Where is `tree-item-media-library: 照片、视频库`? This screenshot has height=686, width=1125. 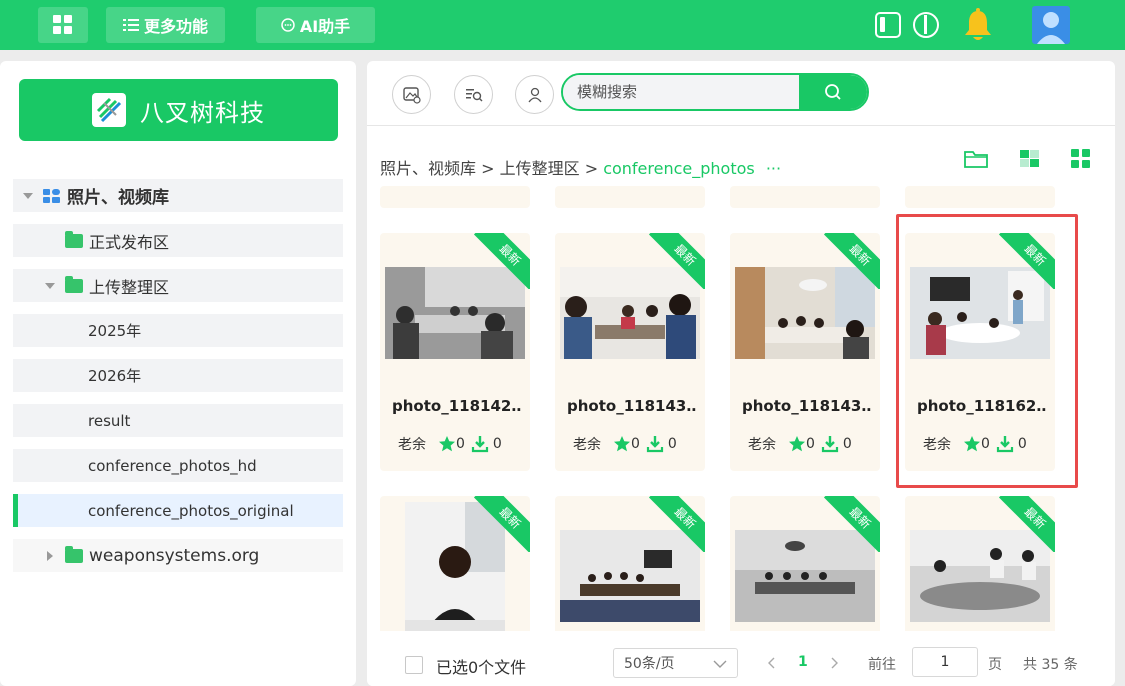
tree-item-media-library: 照片、视频库 is located at coordinates (178, 195).